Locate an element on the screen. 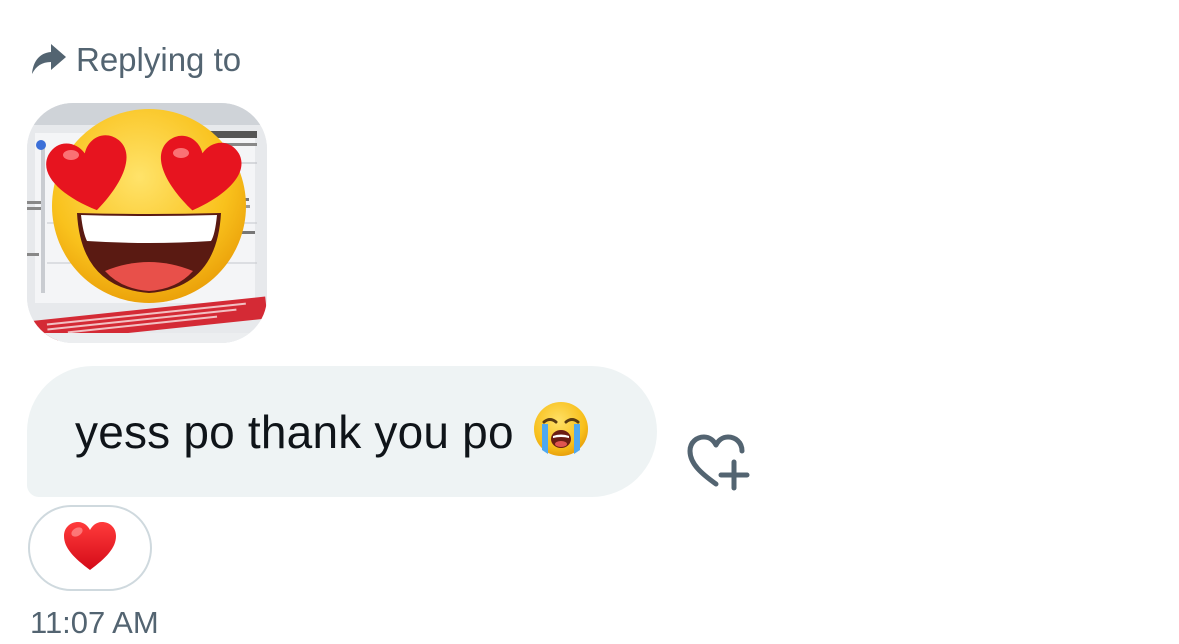 The width and height of the screenshot is (1179, 644). heart-plus-icon is located at coordinates (717, 463).